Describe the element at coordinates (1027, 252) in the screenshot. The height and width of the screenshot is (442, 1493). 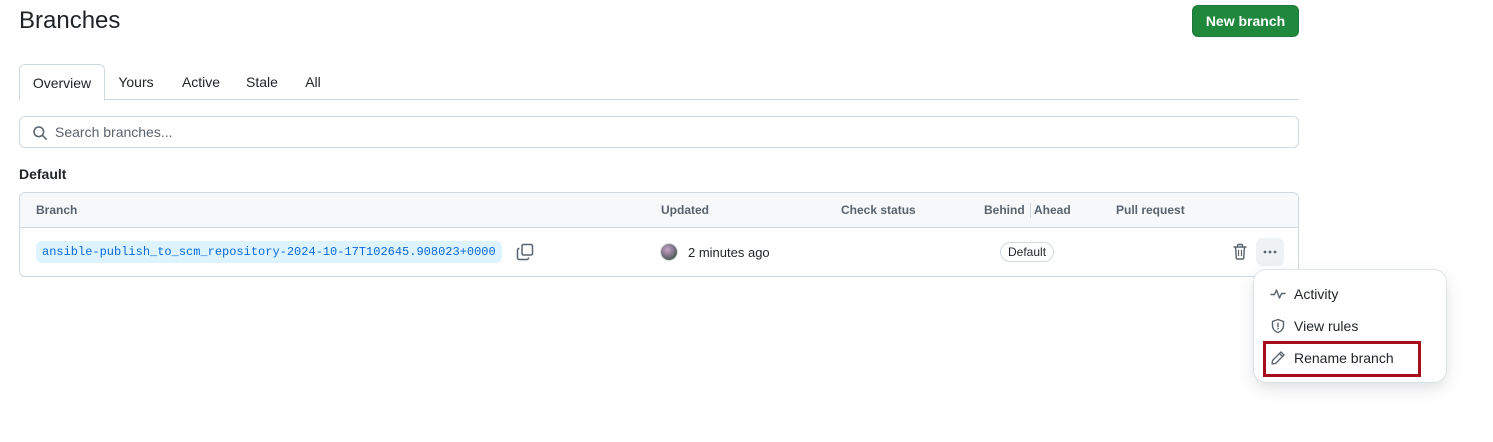
I see `default-badge: Default` at that location.